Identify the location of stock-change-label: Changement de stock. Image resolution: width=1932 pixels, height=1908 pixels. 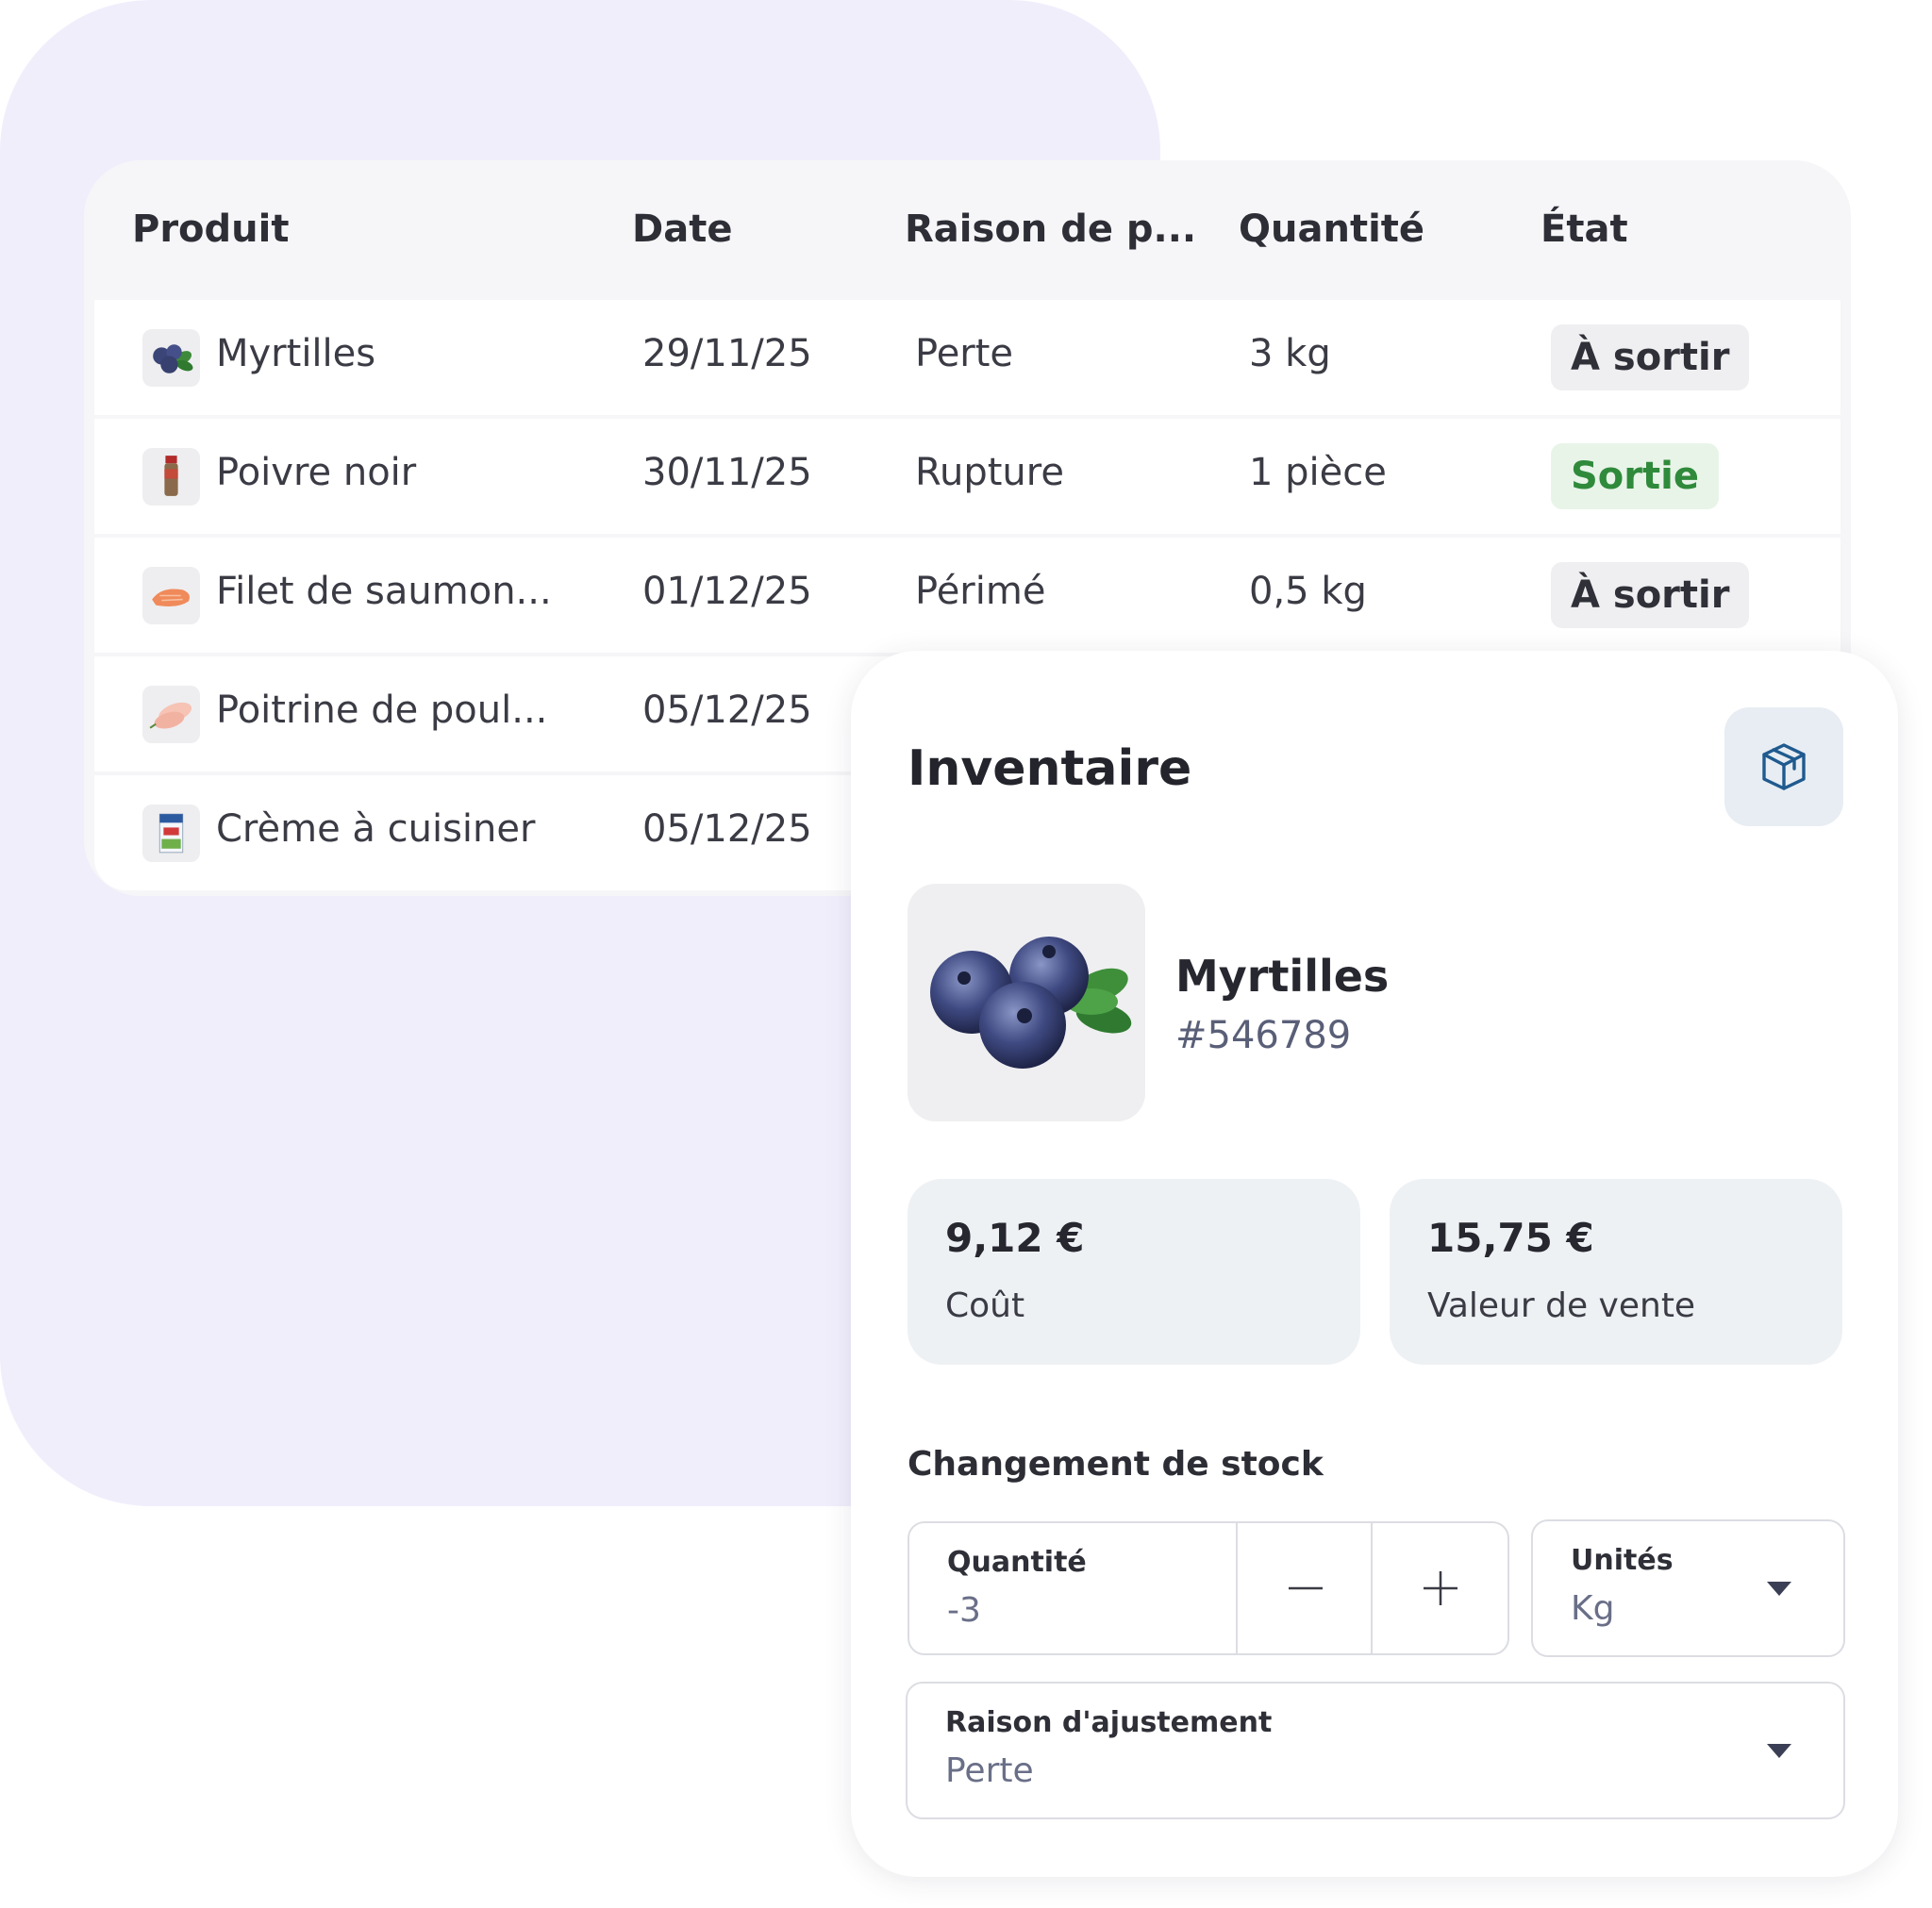
(1116, 1464).